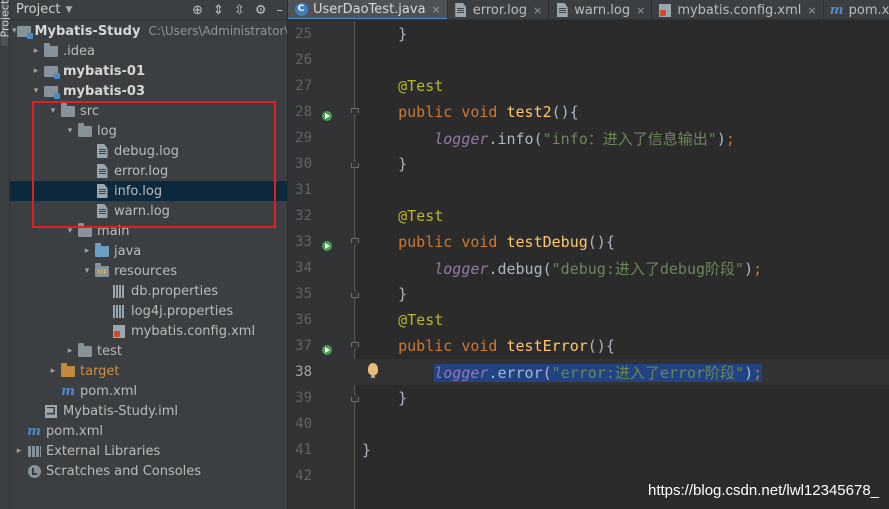 This screenshot has width=889, height=509. I want to click on code-line: 26, so click(588, 60).